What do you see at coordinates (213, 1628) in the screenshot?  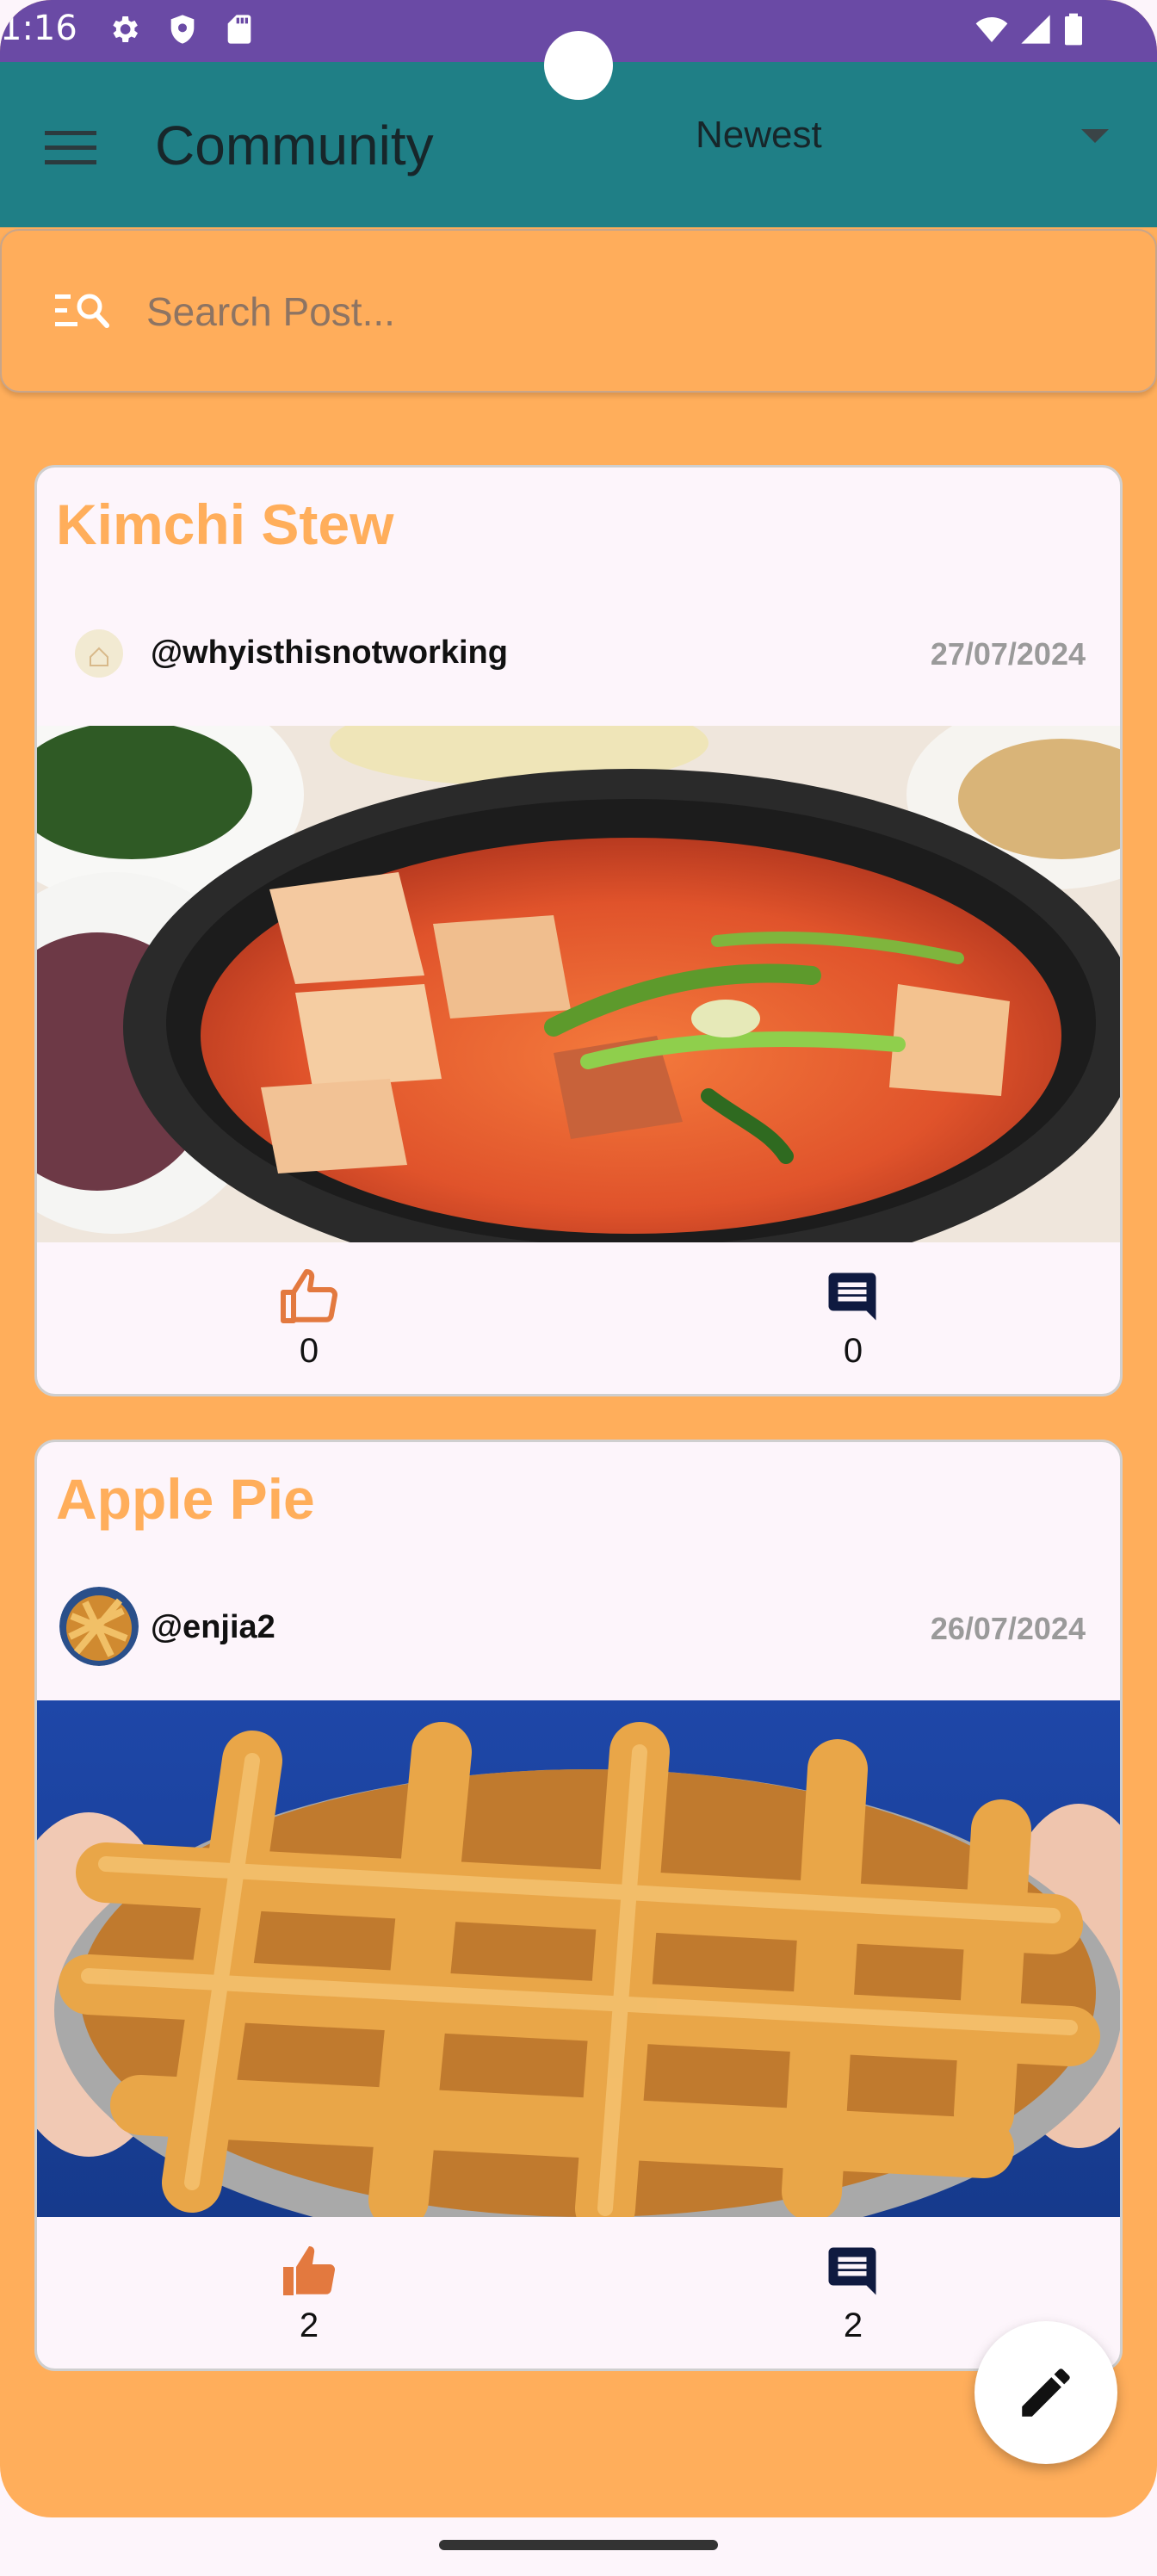 I see `post-username: @enjia2` at bounding box center [213, 1628].